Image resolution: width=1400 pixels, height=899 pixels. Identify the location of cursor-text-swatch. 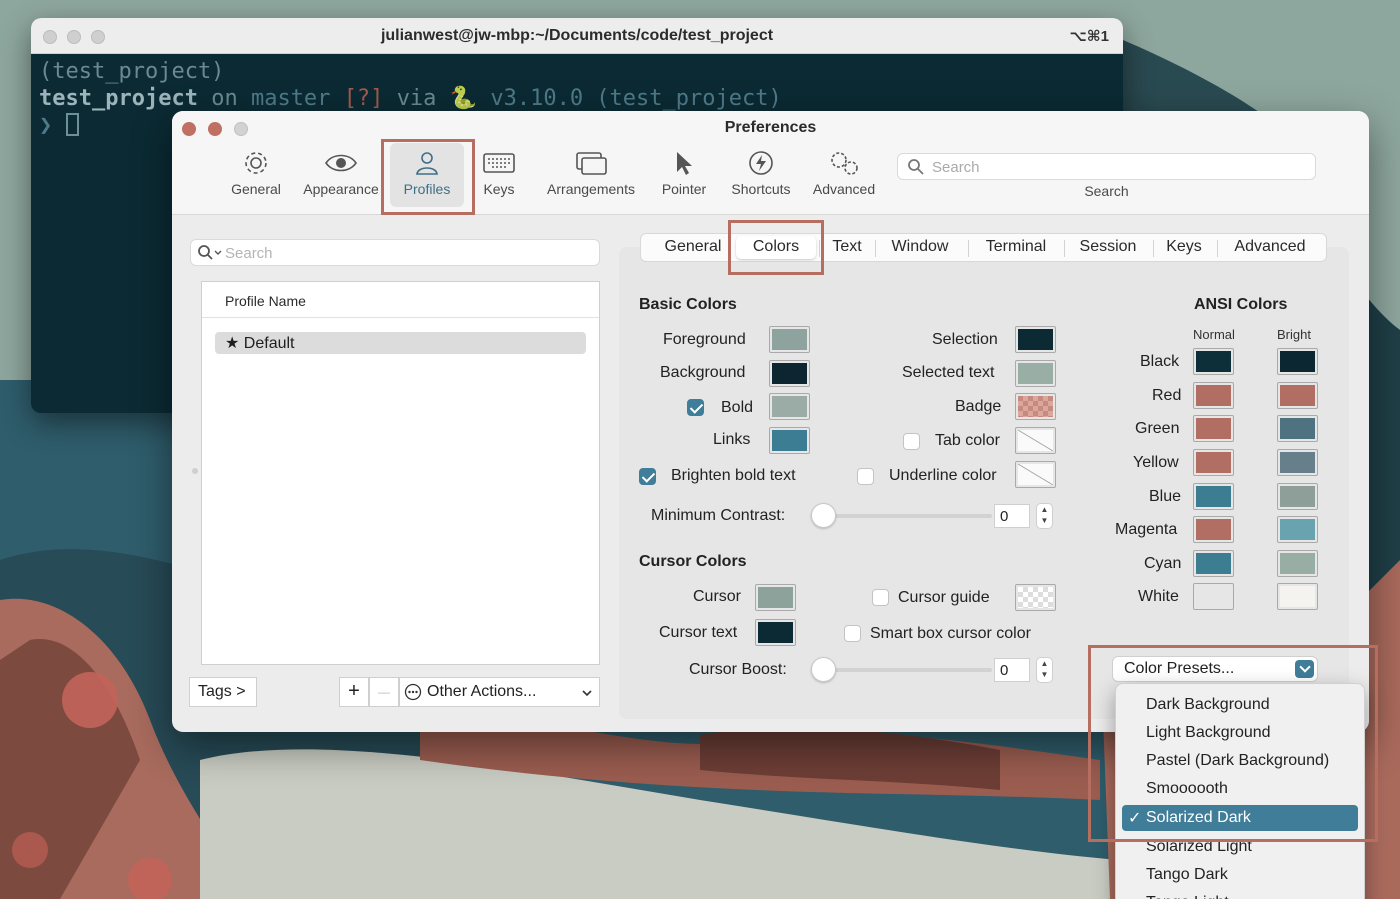
(775, 632).